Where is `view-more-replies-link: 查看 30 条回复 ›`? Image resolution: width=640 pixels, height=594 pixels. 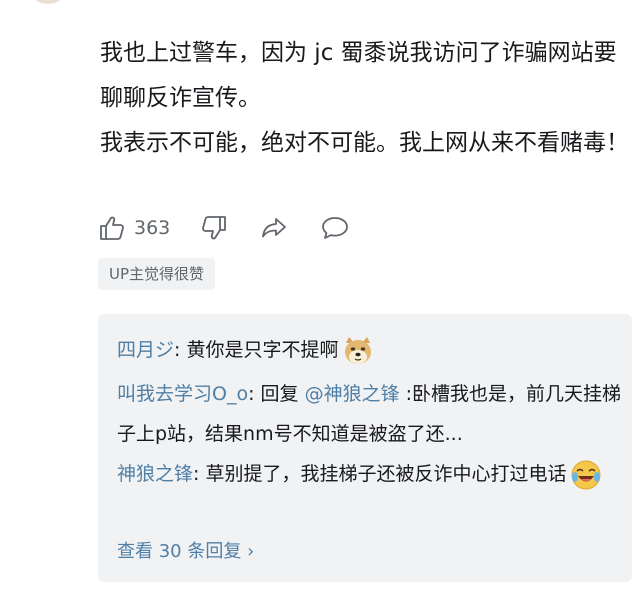
view-more-replies-link: 查看 30 条回复 › is located at coordinates (185, 552).